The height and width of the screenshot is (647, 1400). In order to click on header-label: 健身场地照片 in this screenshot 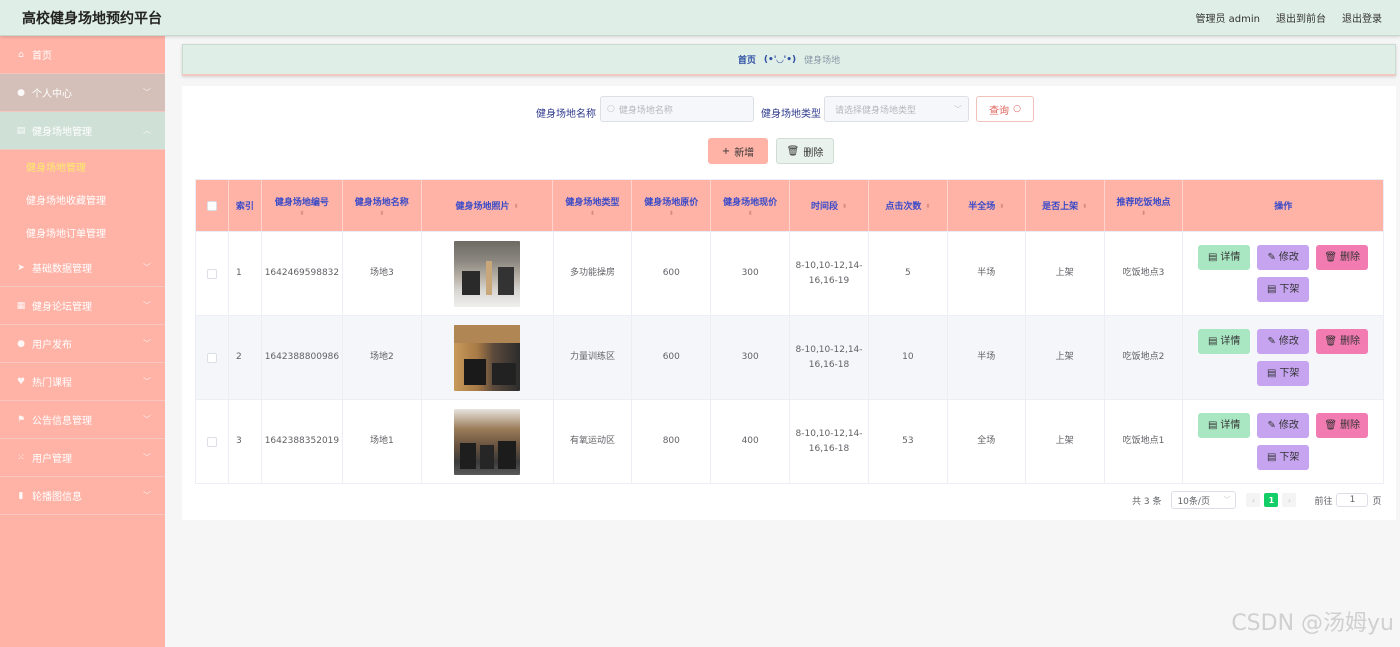, I will do `click(482, 207)`.